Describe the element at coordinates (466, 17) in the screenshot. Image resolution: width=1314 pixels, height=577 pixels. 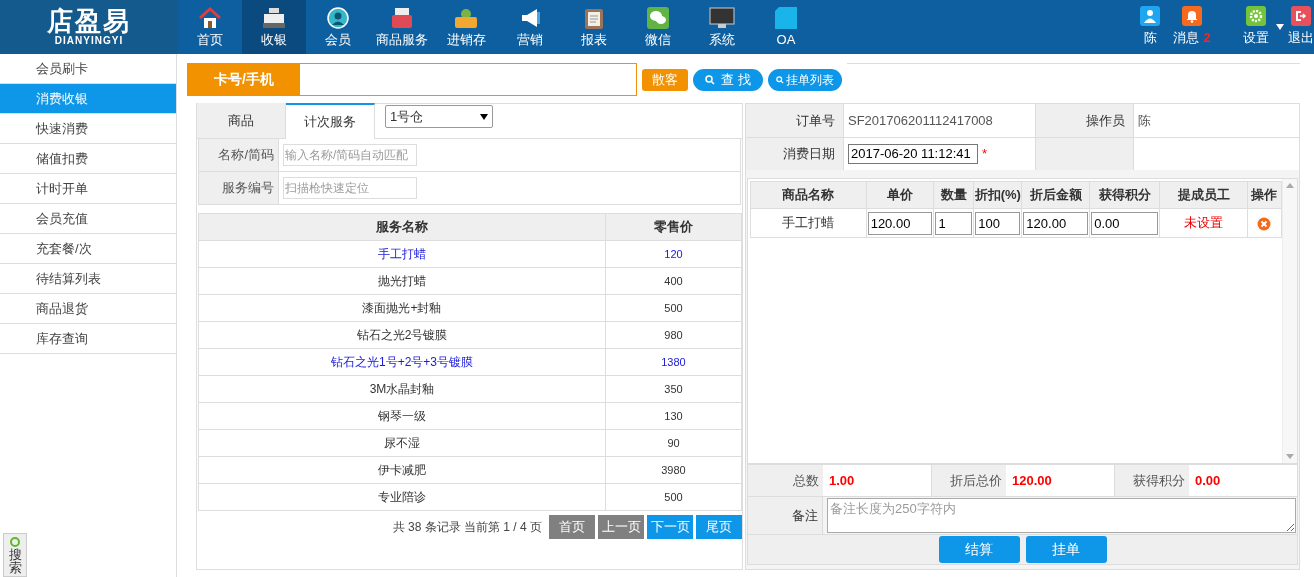
I see `box-icon` at that location.